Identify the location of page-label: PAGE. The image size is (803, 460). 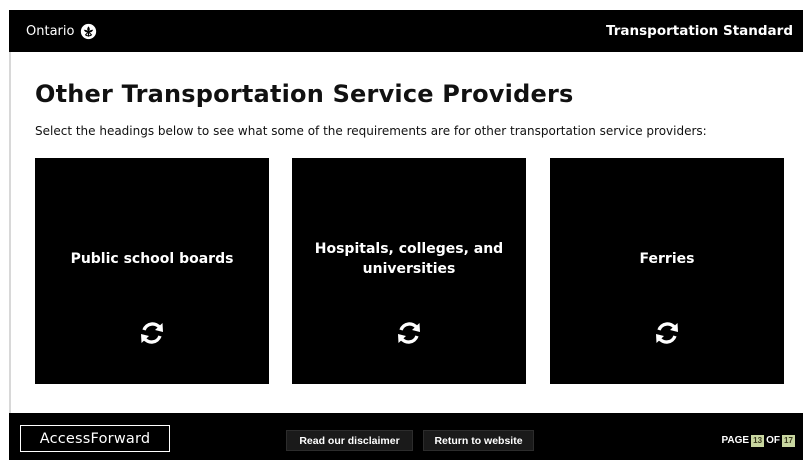
(735, 440).